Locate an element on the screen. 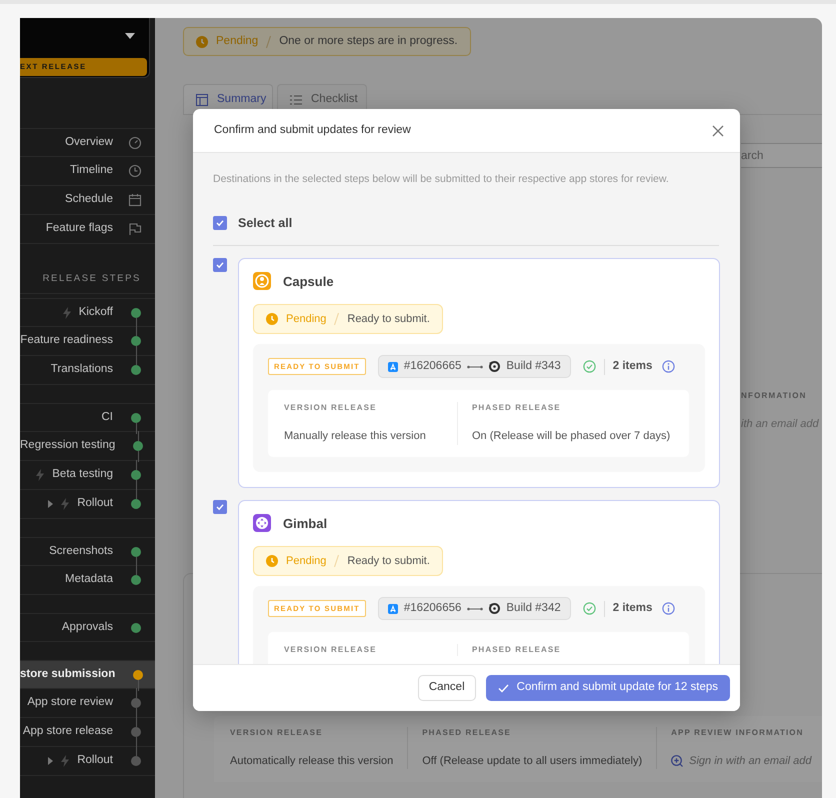  field-label: NFORMATION is located at coordinates (774, 396).